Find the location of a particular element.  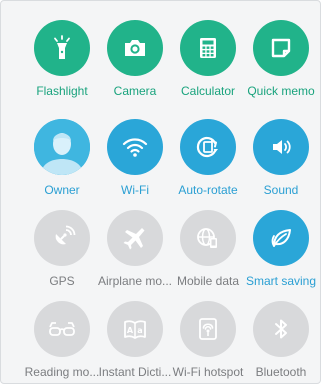

calculator-icon is located at coordinates (208, 48).